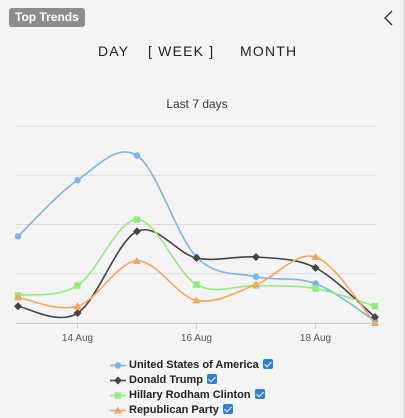 Image resolution: width=405 pixels, height=418 pixels. I want to click on top-trends-badge: Top Trends, so click(47, 17).